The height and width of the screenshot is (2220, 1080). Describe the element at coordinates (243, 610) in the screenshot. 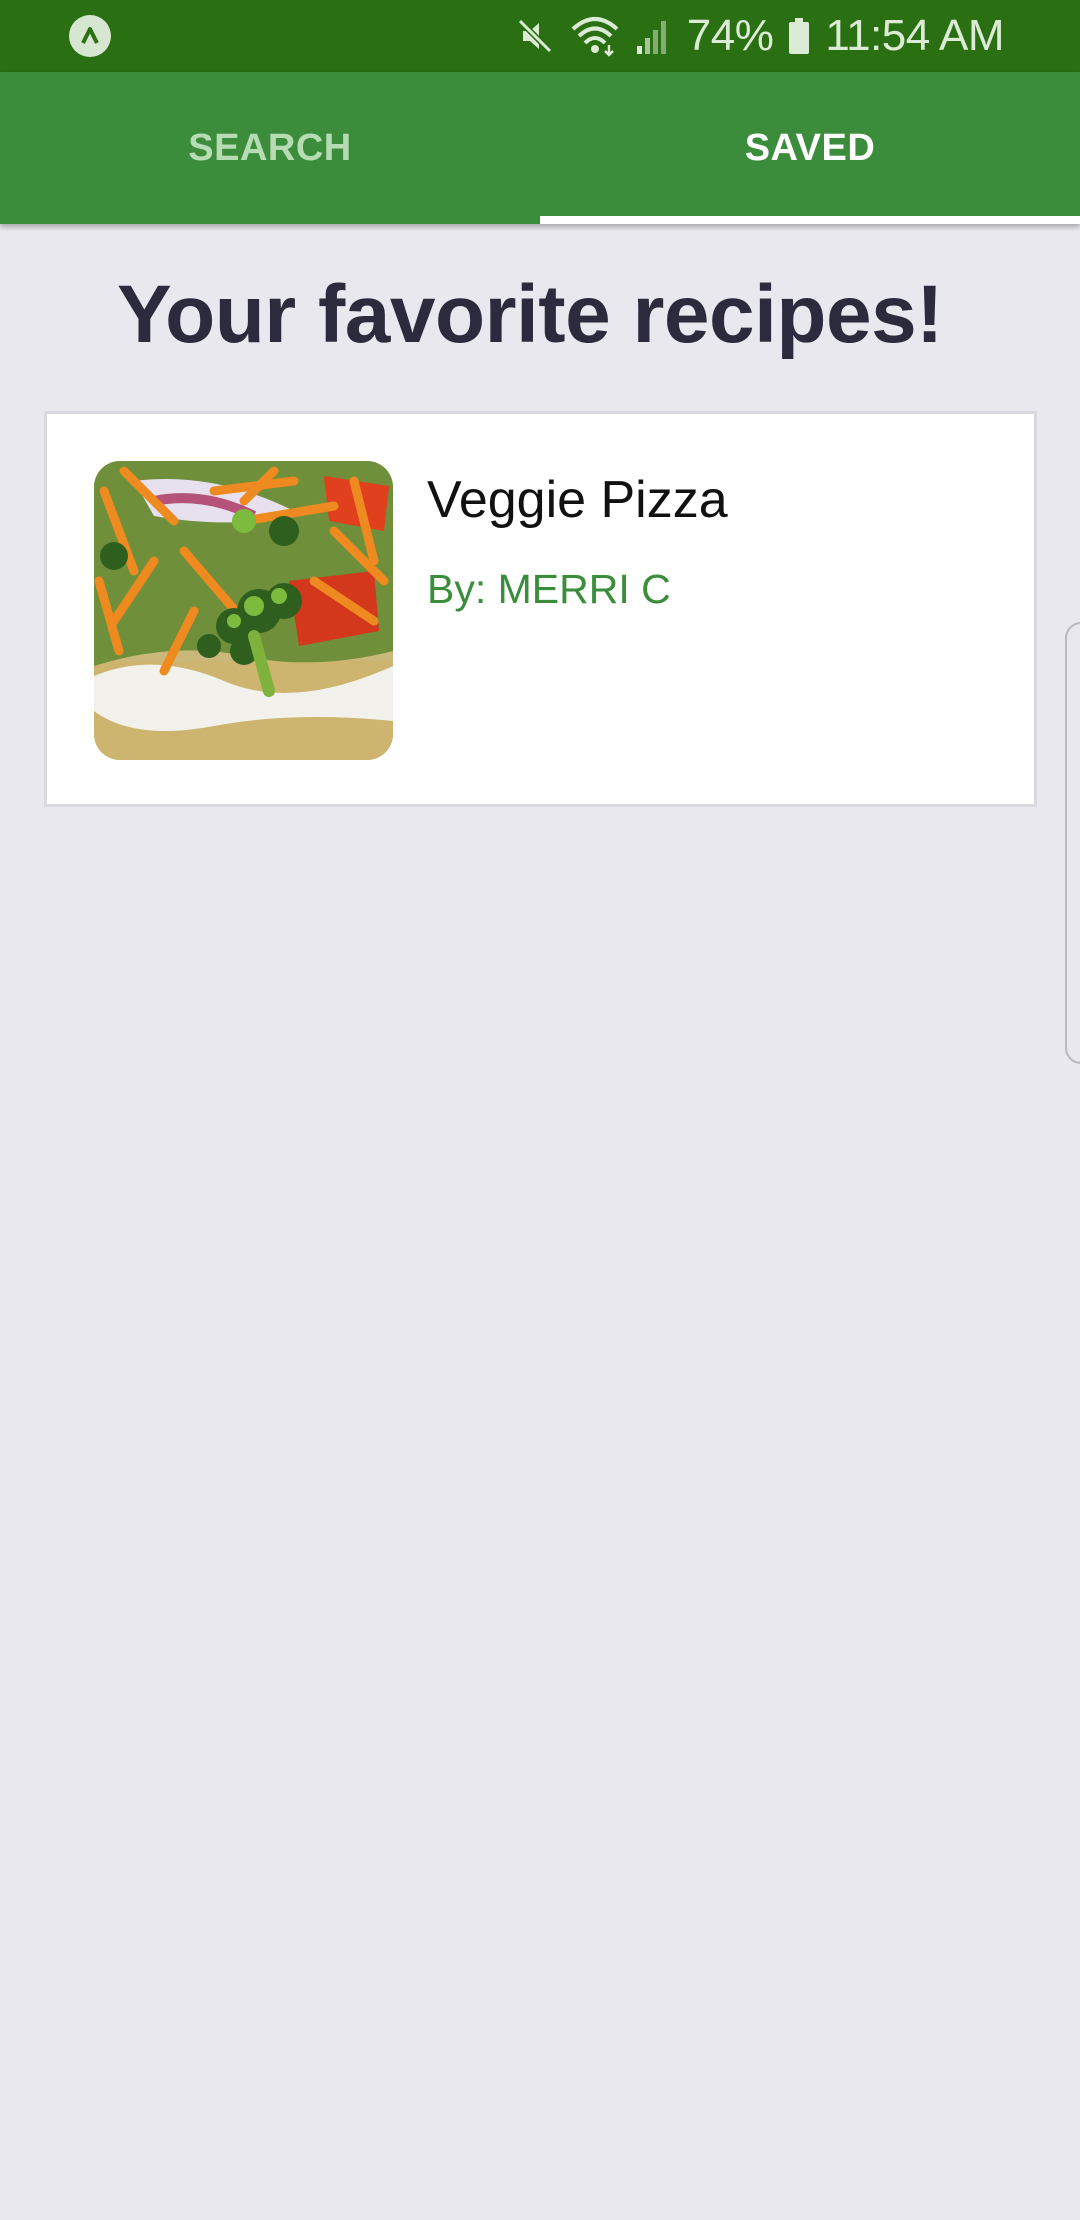

I see `recipe-thumbnail` at that location.